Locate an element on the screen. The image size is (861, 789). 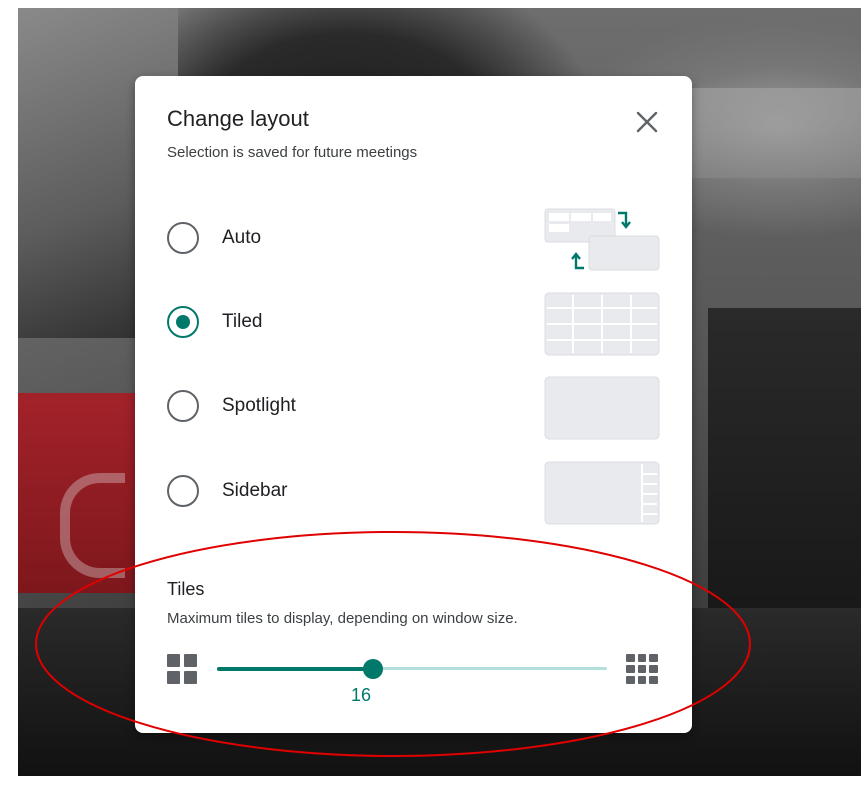
layout-option-label: Tiled is located at coordinates (242, 321).